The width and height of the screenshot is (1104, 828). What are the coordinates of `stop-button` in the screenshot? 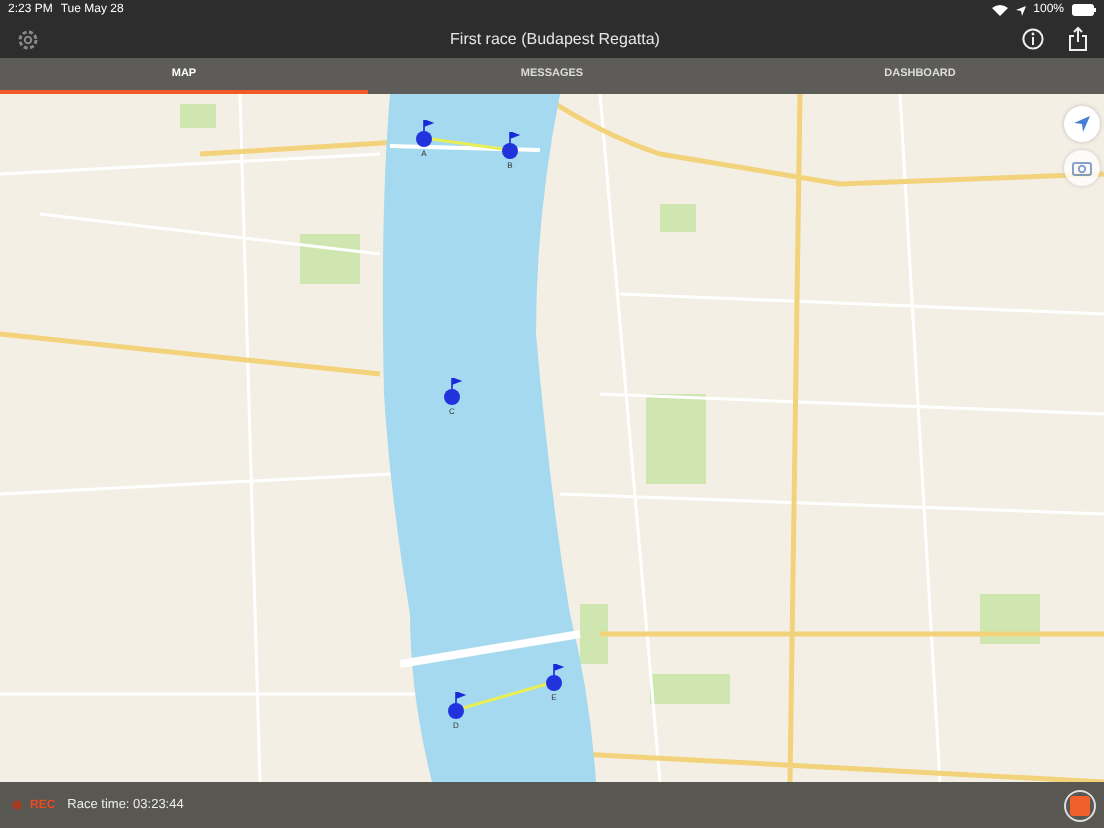 It's located at (1080, 805).